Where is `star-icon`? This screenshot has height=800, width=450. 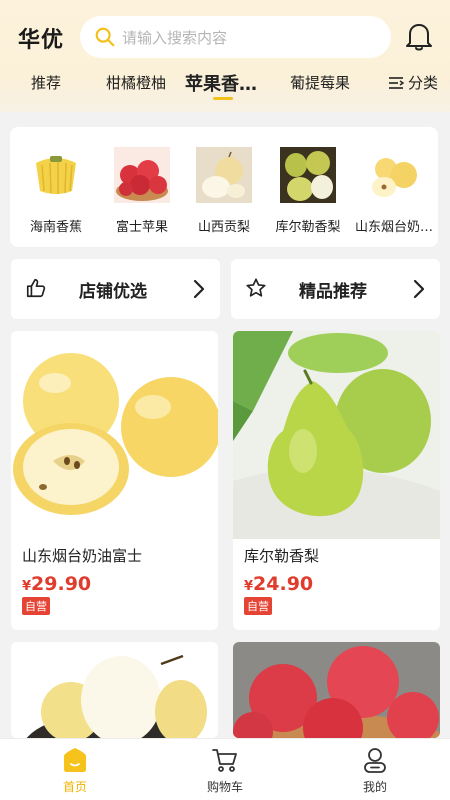 star-icon is located at coordinates (256, 287).